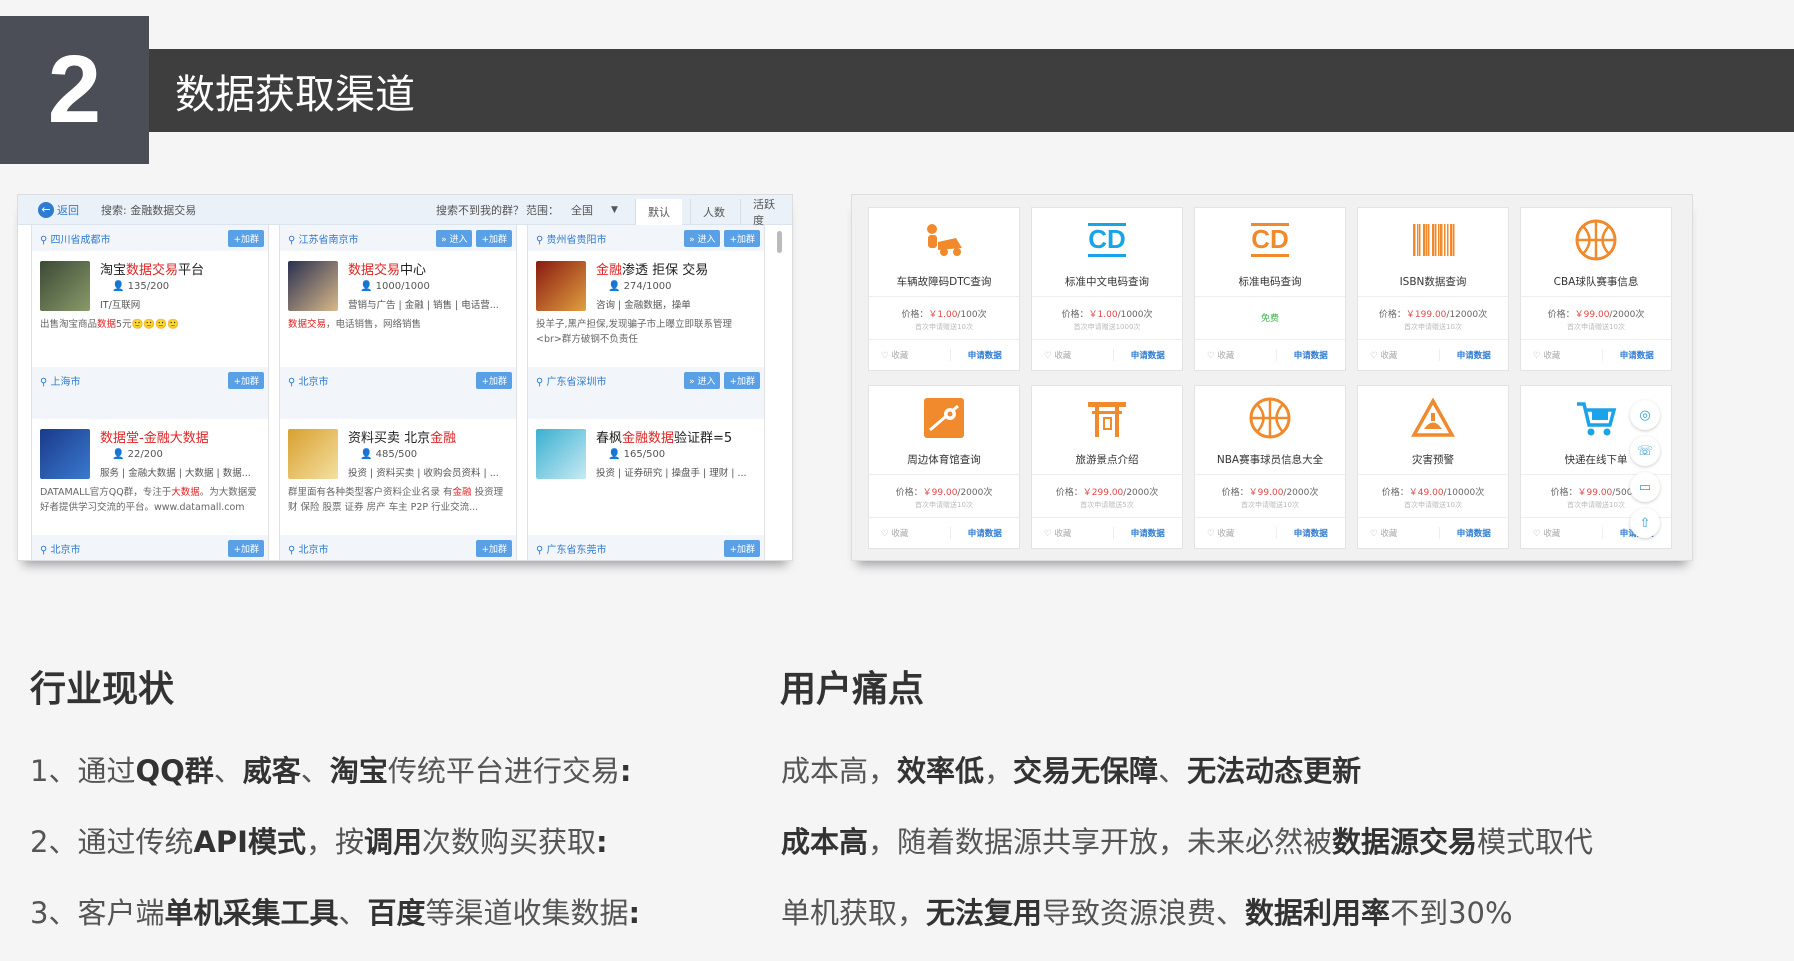  I want to click on price-box: 价格：￥49.00/10000次 首次申请赠送10次, so click(1433, 496).